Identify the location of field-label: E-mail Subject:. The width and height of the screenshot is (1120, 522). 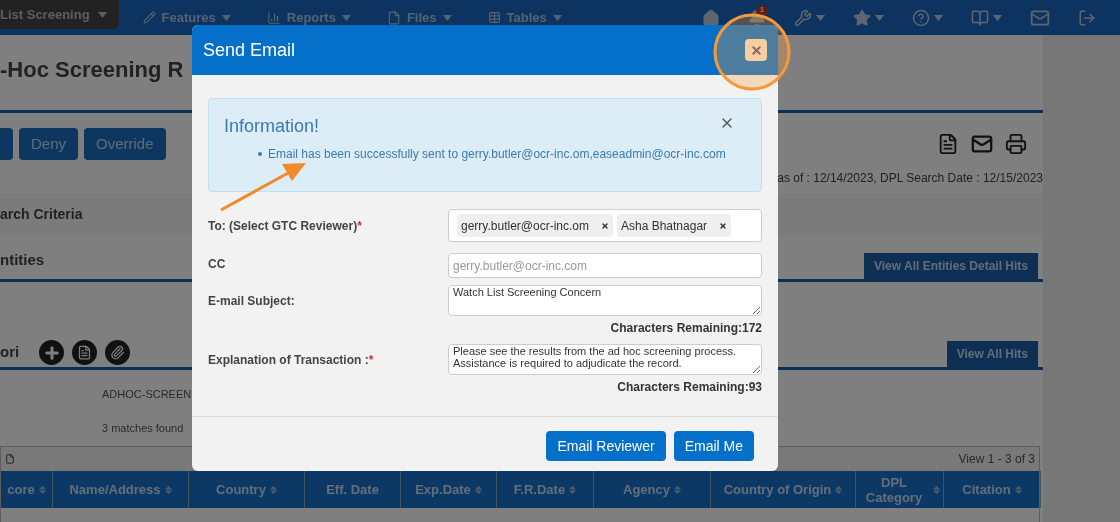
(252, 301).